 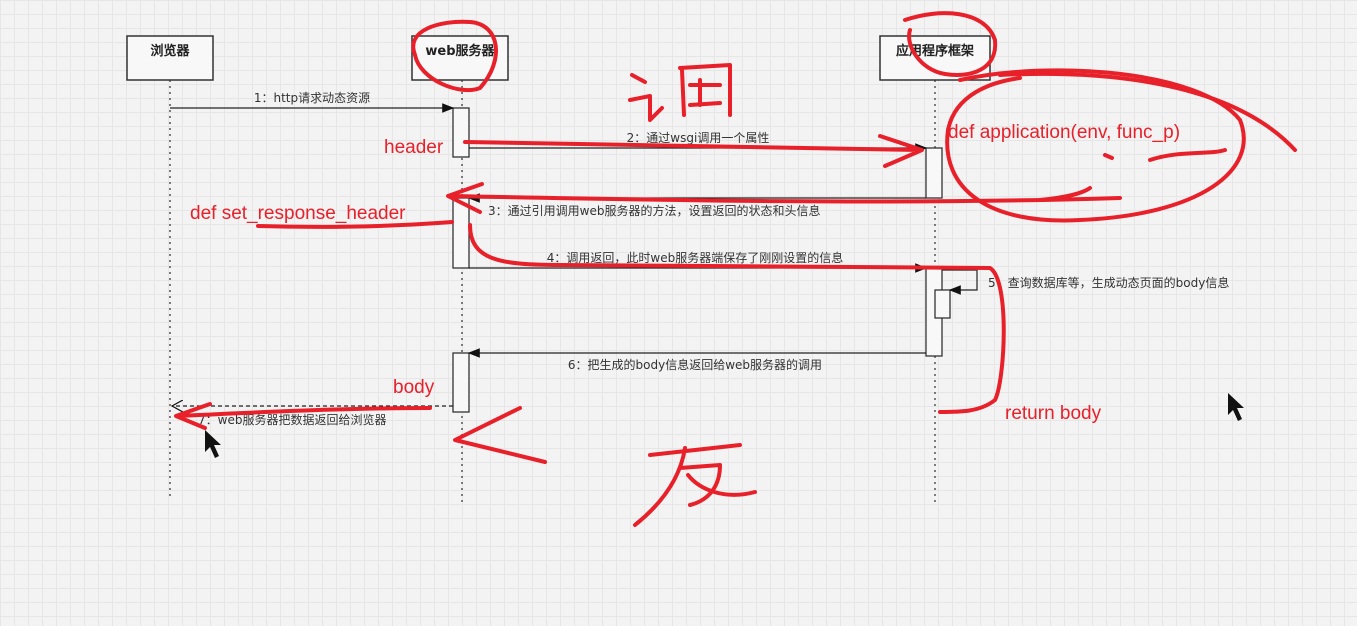 What do you see at coordinates (654, 210) in the screenshot?
I see `message-3-label: 3：通过引用调用web服务器的方法，设置返回的状态和头信息` at bounding box center [654, 210].